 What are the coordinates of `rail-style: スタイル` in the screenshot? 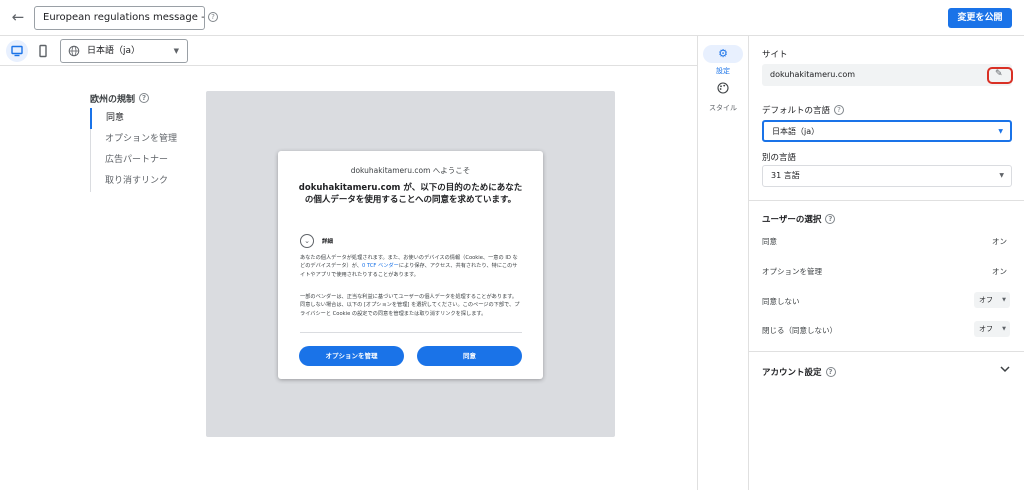 It's located at (723, 97).